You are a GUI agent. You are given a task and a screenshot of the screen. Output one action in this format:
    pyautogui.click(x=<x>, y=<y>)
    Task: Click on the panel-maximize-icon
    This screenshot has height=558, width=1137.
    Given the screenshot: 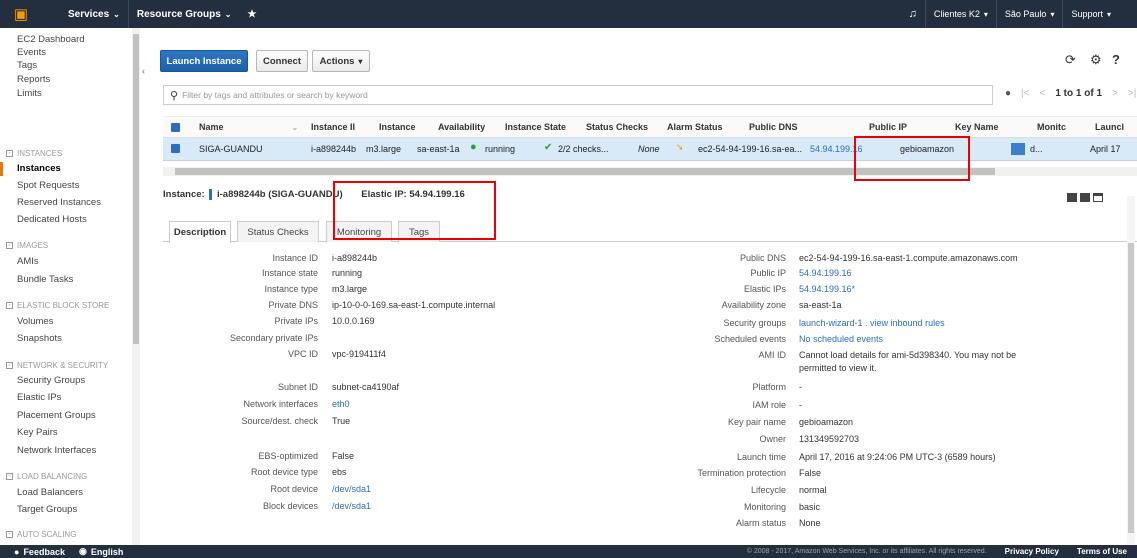 What is the action you would take?
    pyautogui.click(x=1072, y=197)
    